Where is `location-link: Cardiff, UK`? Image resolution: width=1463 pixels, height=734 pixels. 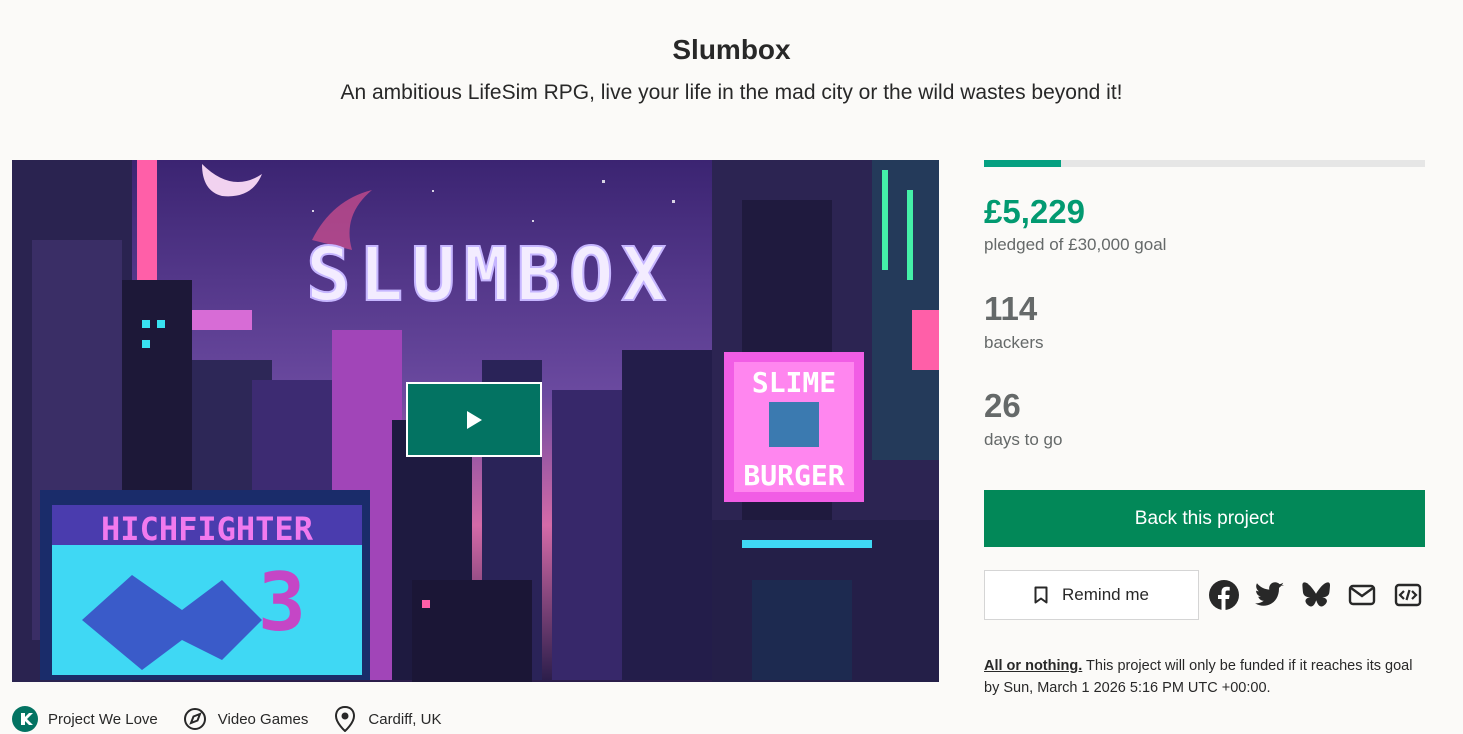
location-link: Cardiff, UK is located at coordinates (386, 719).